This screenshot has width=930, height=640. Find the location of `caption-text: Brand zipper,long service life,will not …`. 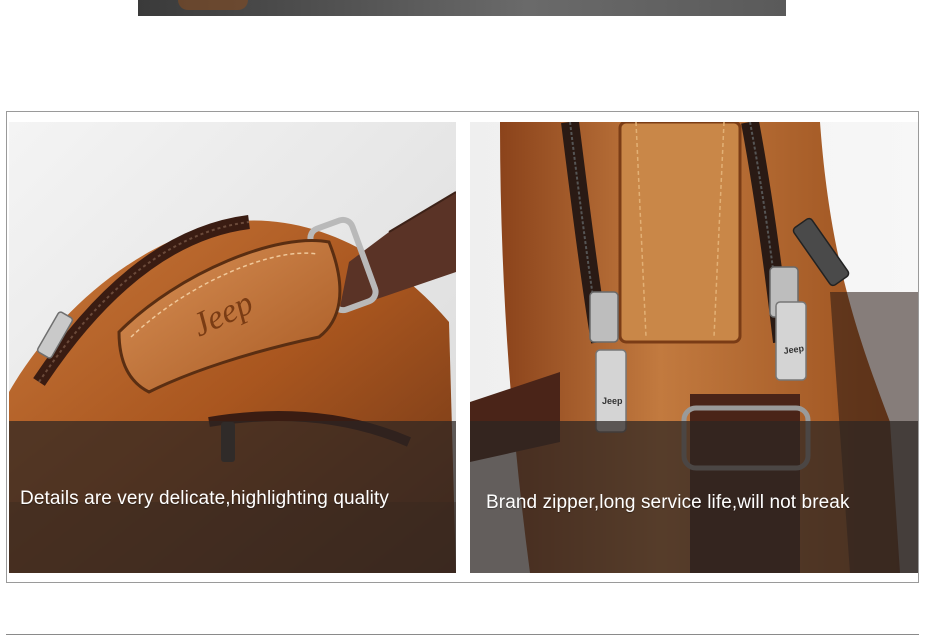

caption-text: Brand zipper,long service life,will not … is located at coordinates (668, 502).